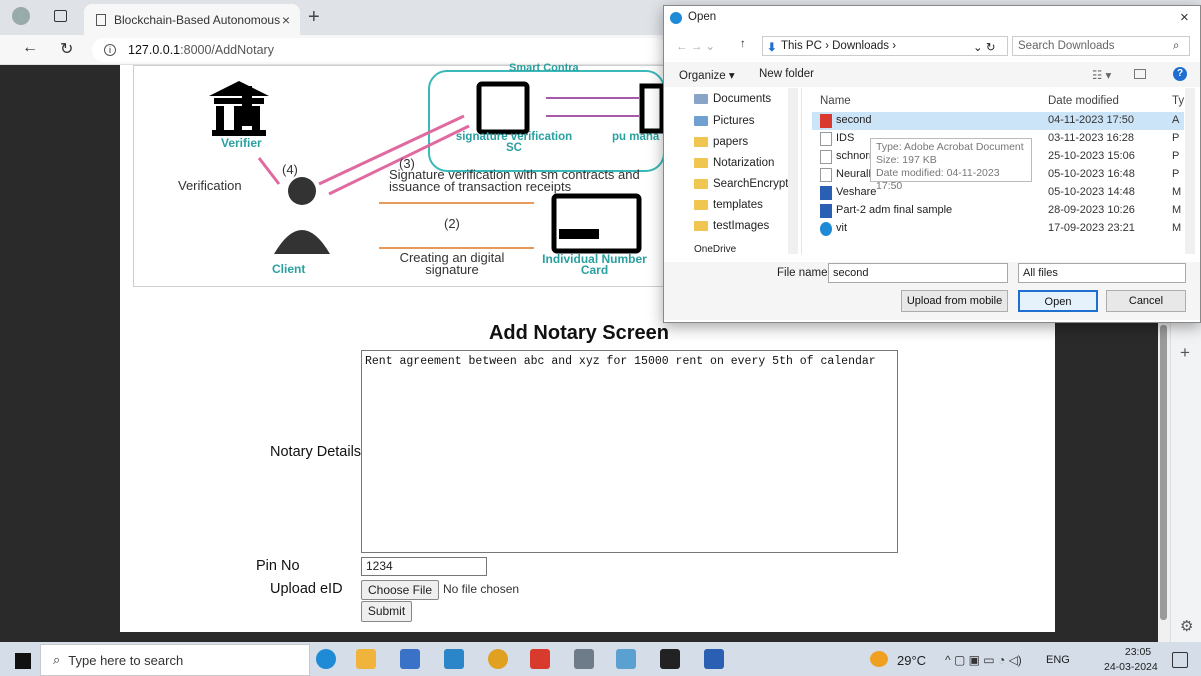 The width and height of the screenshot is (1201, 676). What do you see at coordinates (998, 229) in the screenshot?
I see `file-row: vit 17-09-2023 23:21 M` at bounding box center [998, 229].